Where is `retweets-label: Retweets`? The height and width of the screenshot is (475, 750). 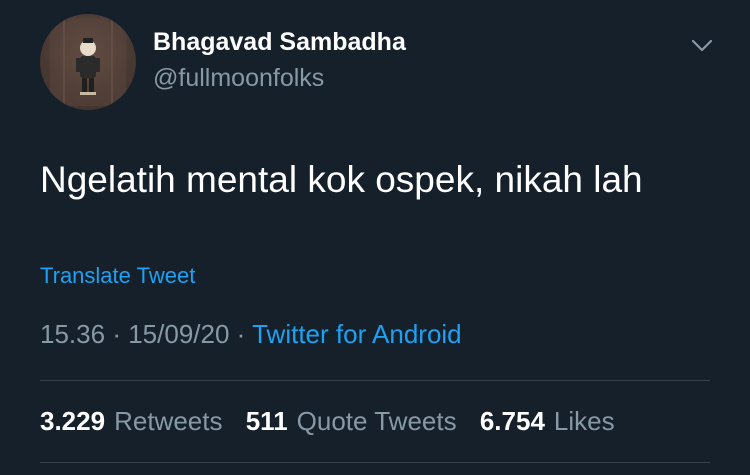 retweets-label: Retweets is located at coordinates (168, 421).